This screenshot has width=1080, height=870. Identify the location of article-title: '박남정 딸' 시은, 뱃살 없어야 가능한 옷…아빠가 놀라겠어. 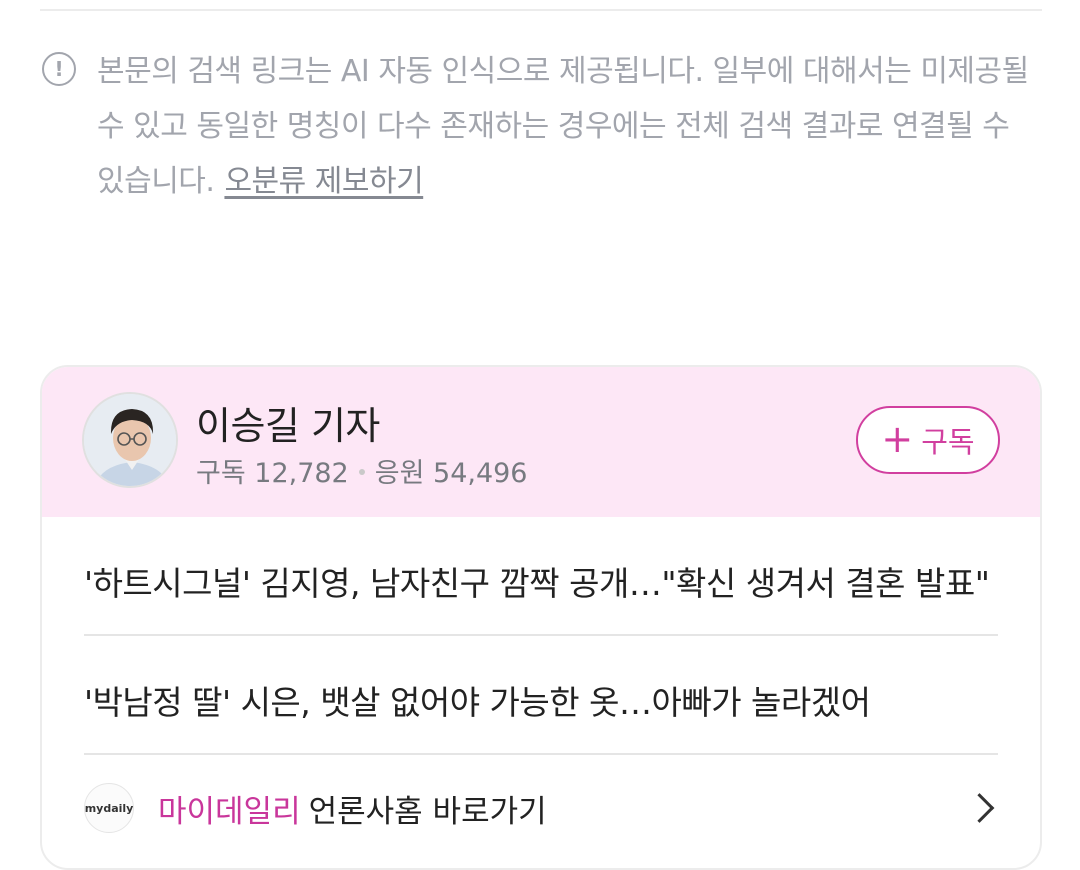
(477, 702).